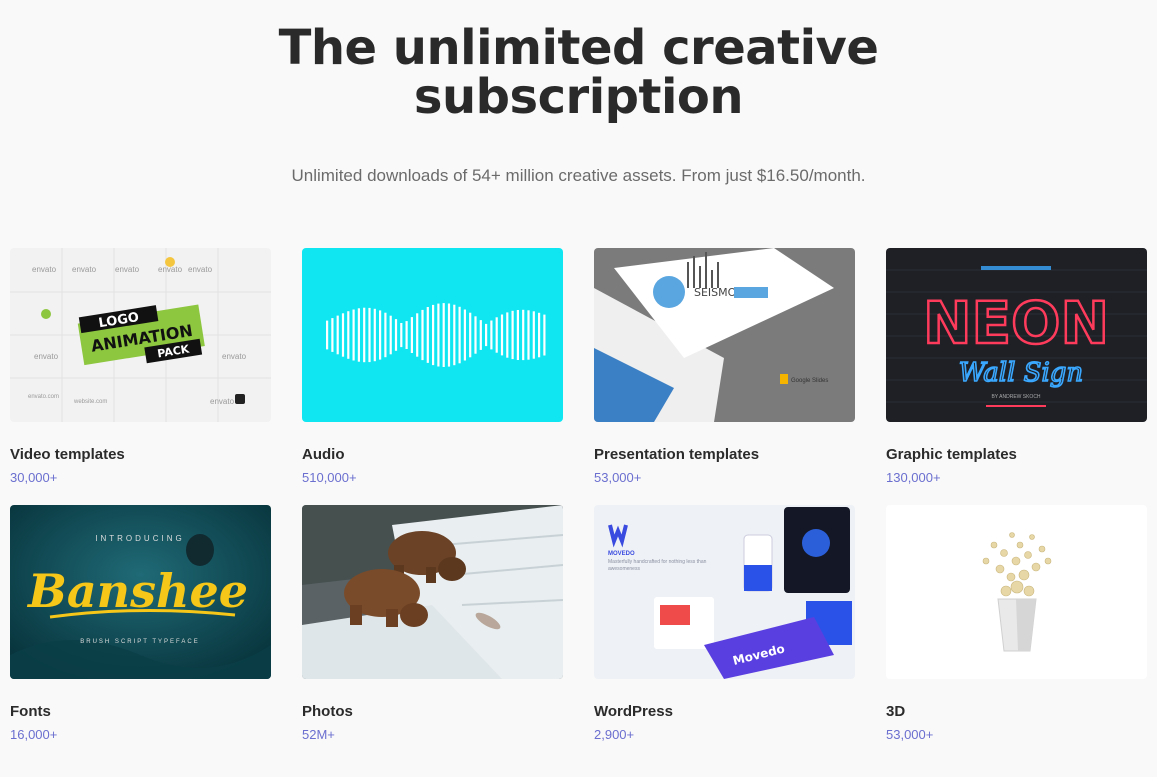 The width and height of the screenshot is (1157, 777). I want to click on brush-script-label: BRUSH SCRIPT TYPEFACE, so click(139, 642).